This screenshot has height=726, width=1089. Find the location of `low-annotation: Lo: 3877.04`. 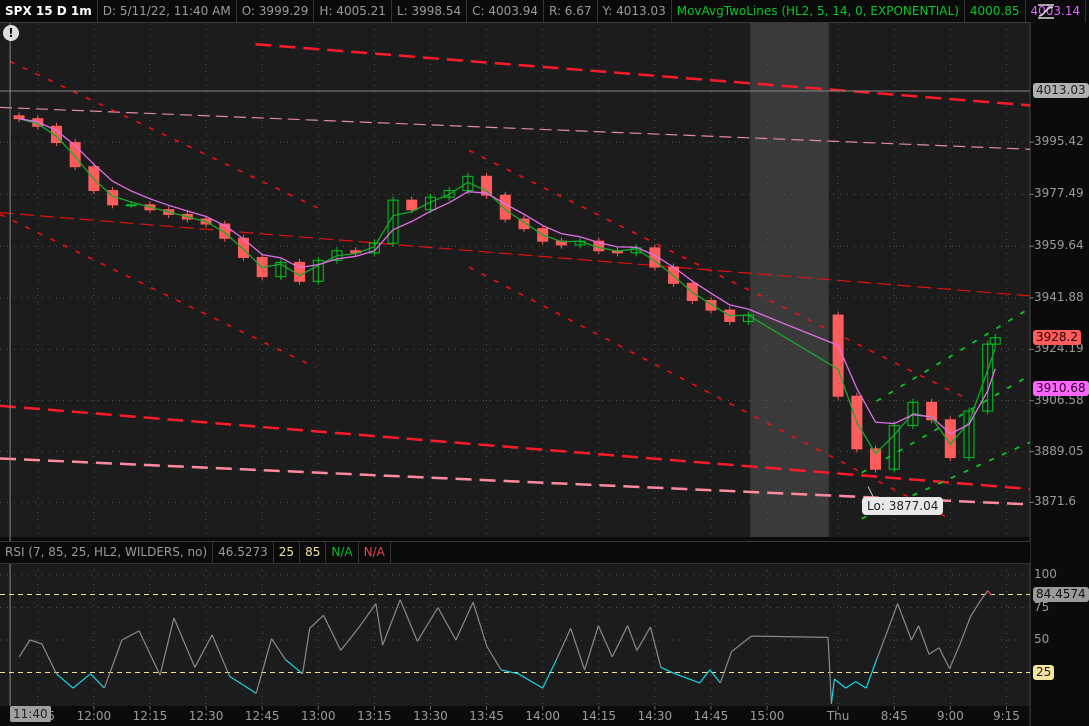

low-annotation: Lo: 3877.04 is located at coordinates (903, 505).